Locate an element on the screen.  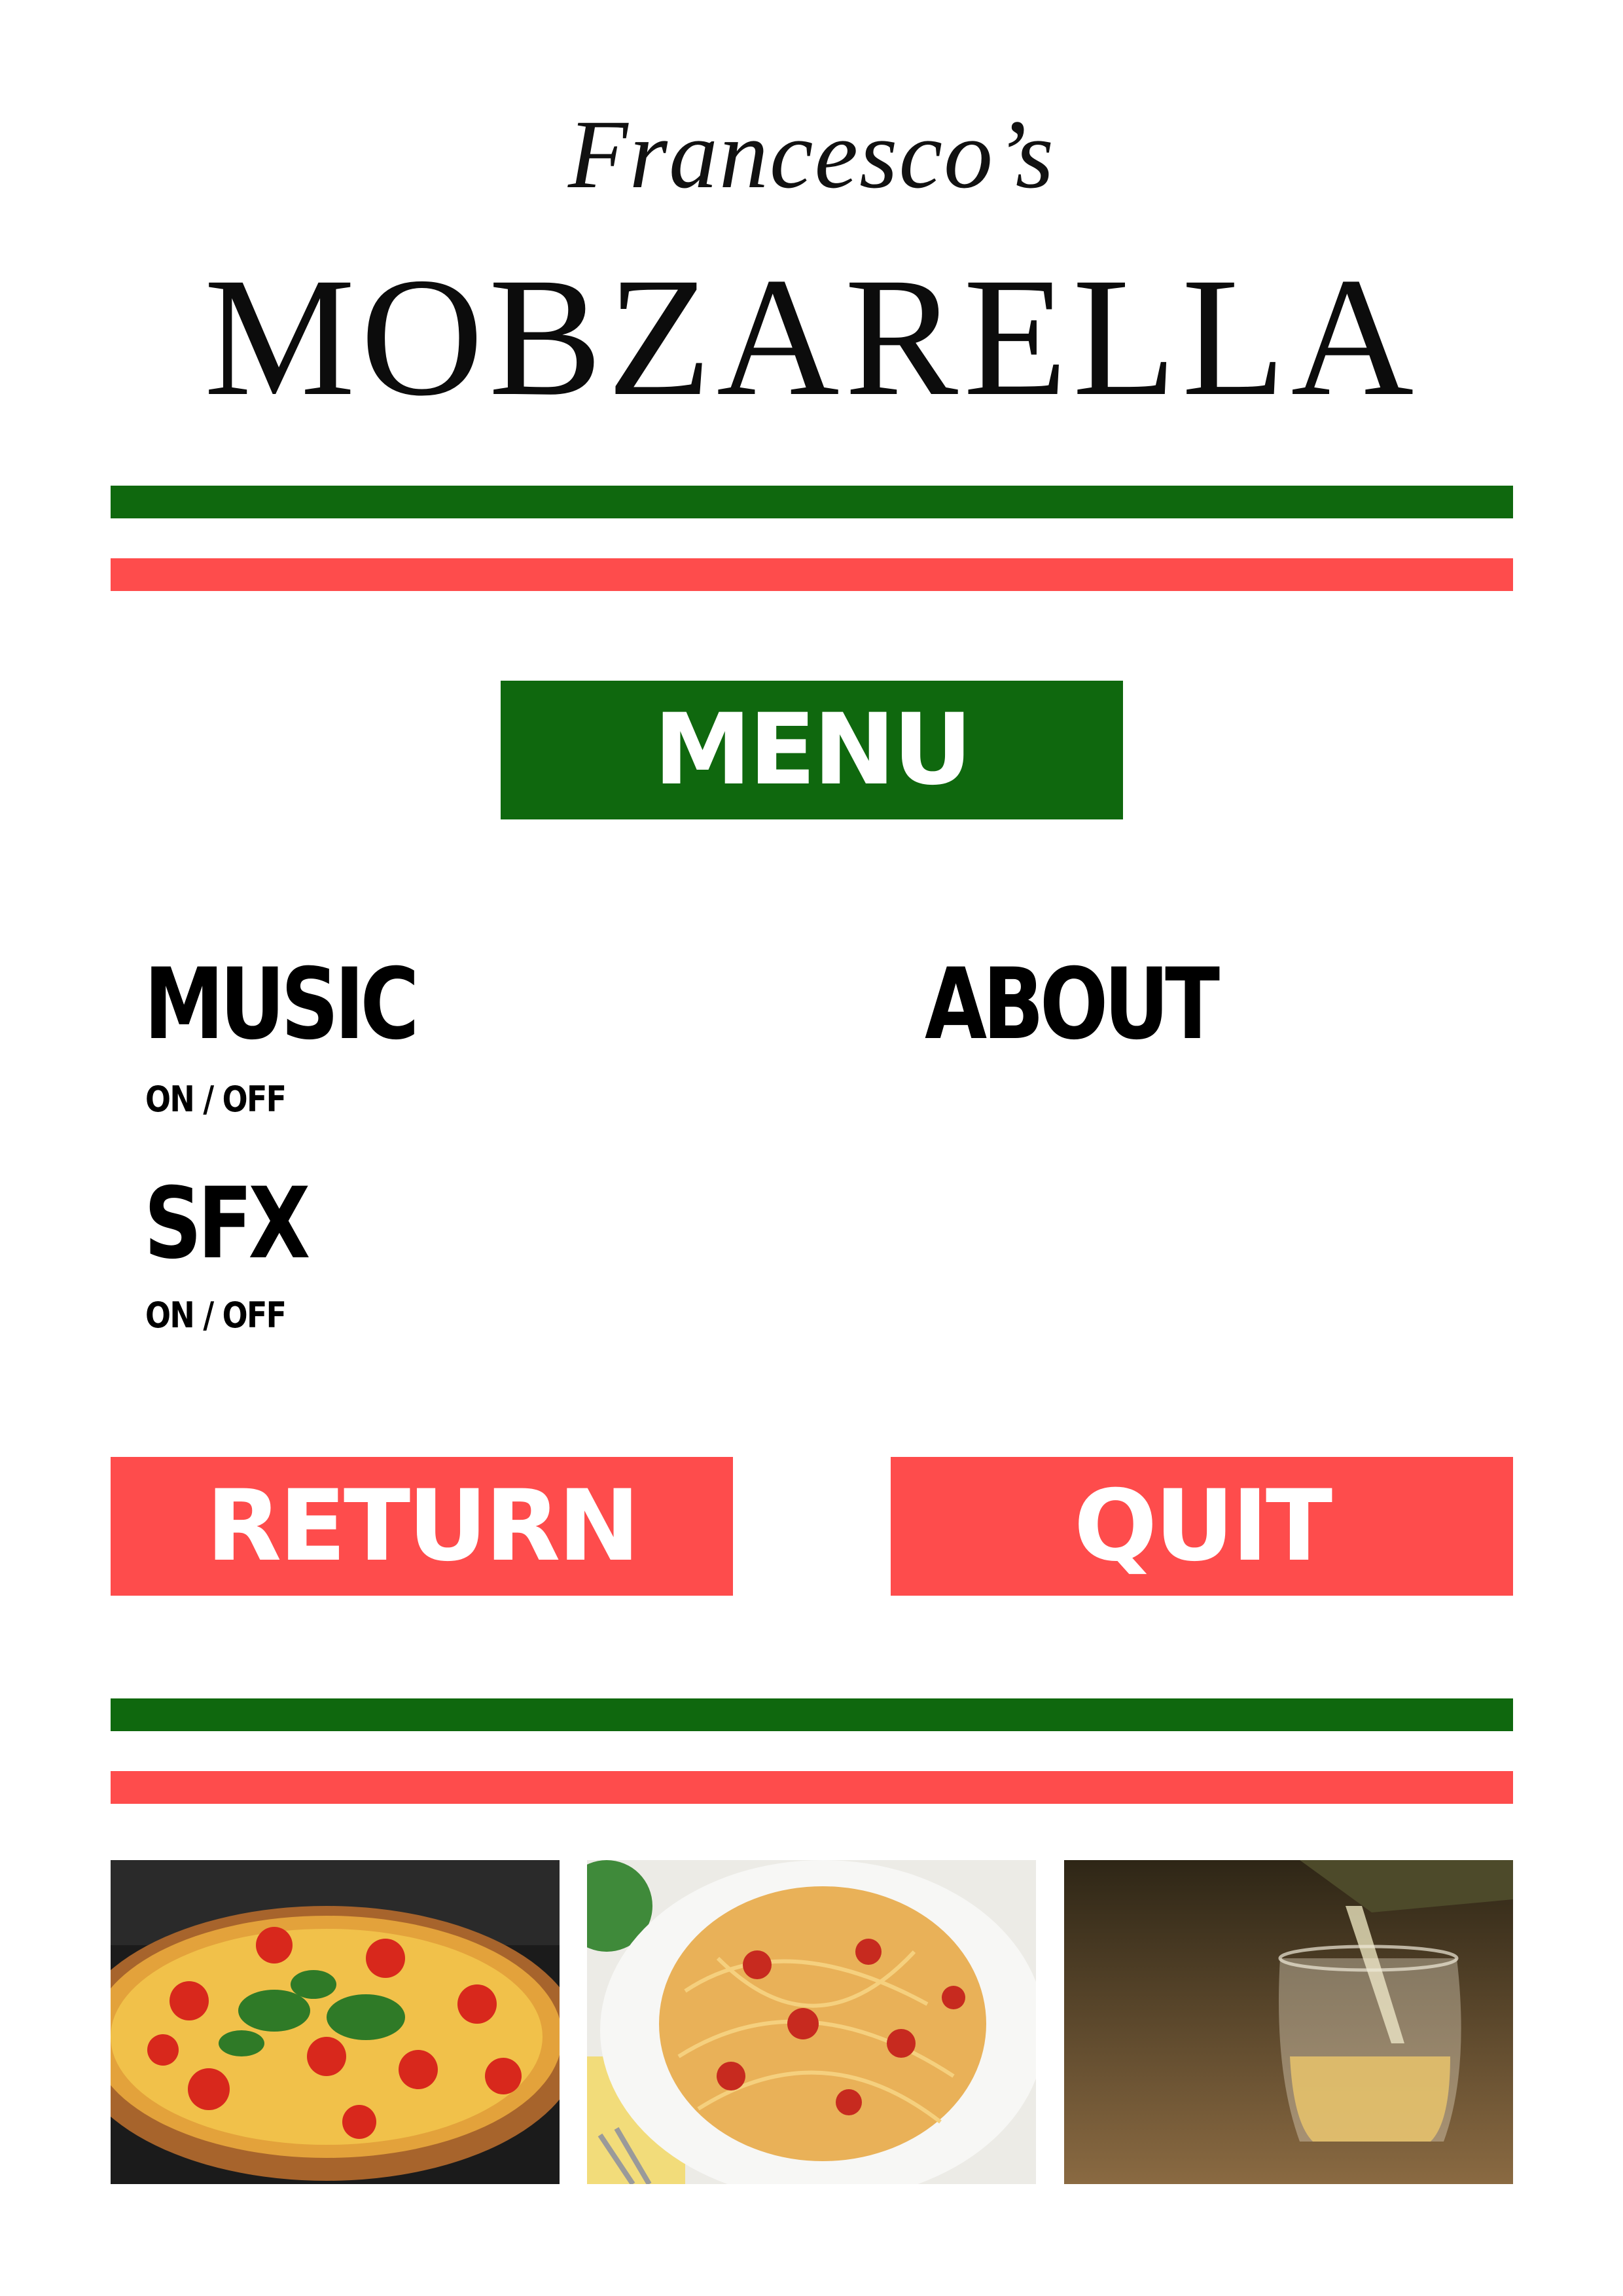
menu-header-label: MENU is located at coordinates (813, 750).